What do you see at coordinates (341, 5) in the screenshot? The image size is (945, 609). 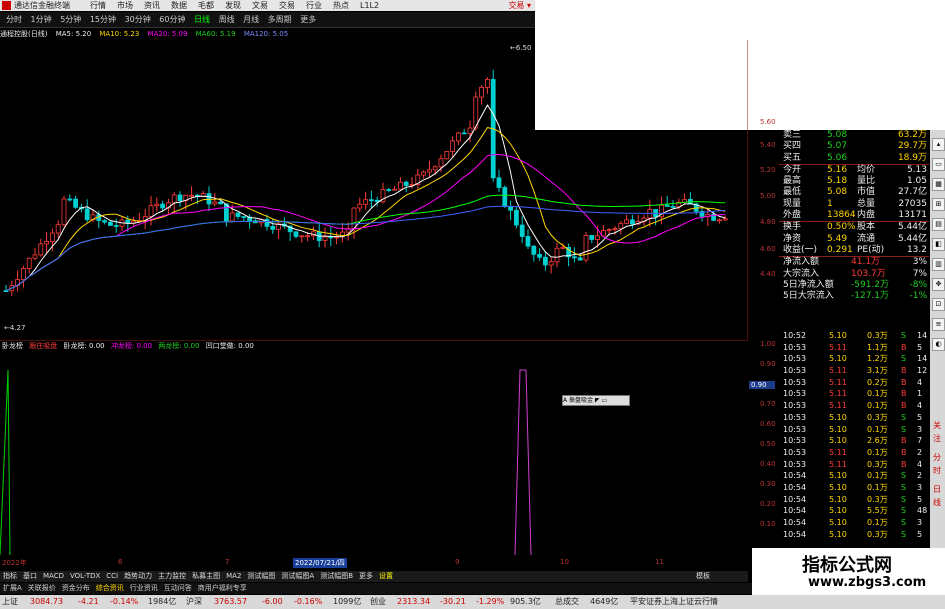 I see `menu-item: 热点` at bounding box center [341, 5].